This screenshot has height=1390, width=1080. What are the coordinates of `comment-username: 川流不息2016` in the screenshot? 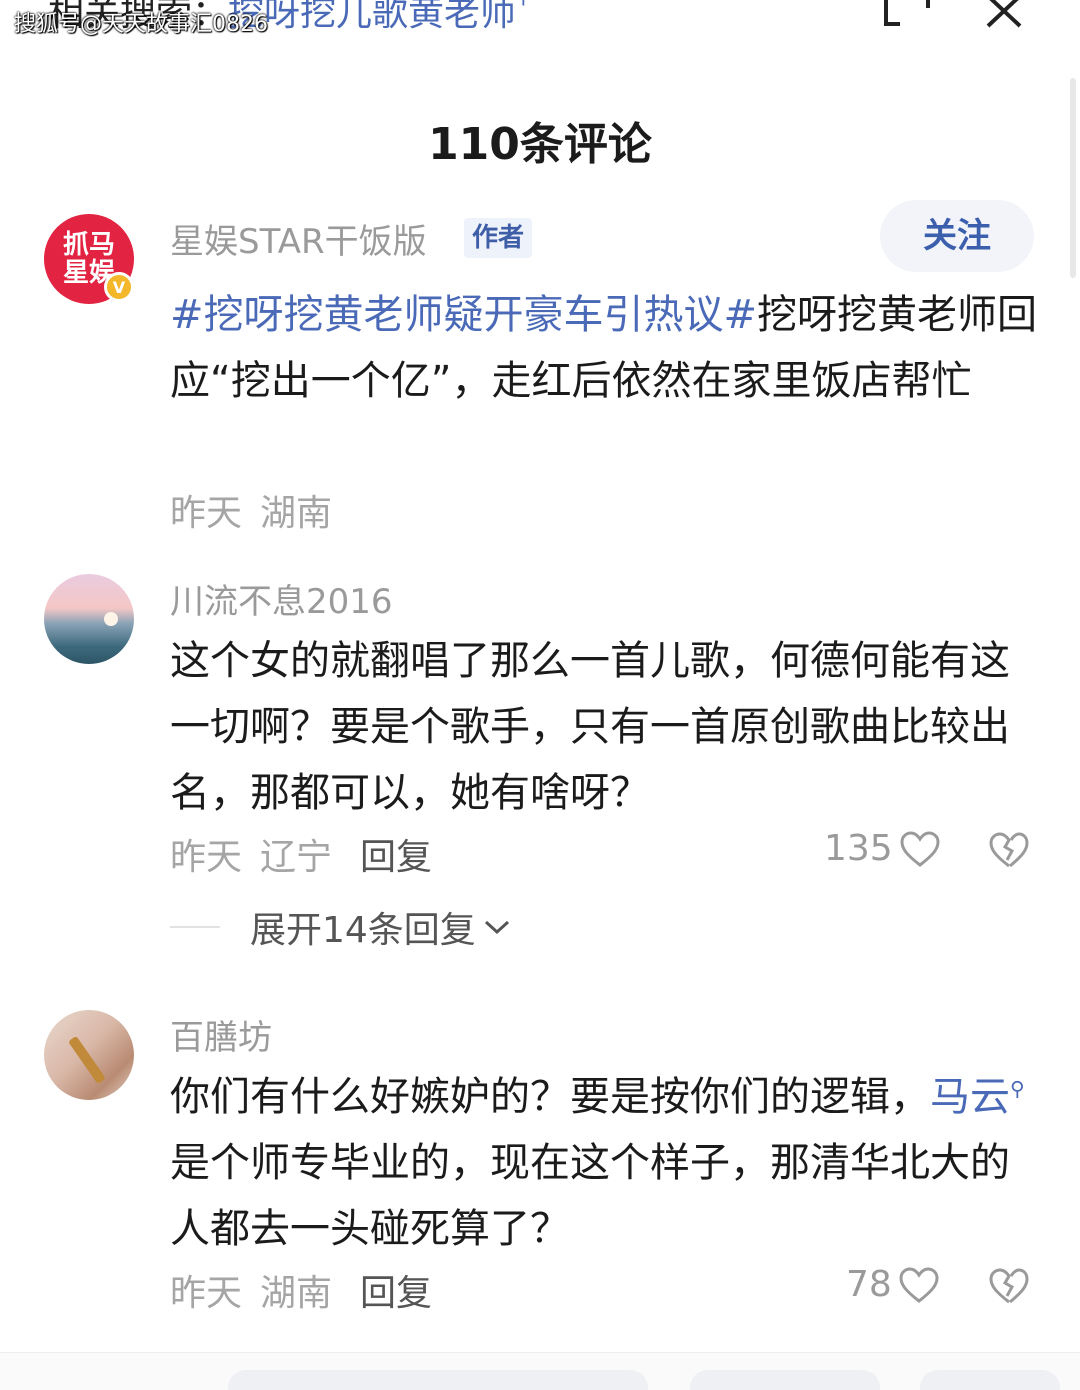 It's located at (281, 598).